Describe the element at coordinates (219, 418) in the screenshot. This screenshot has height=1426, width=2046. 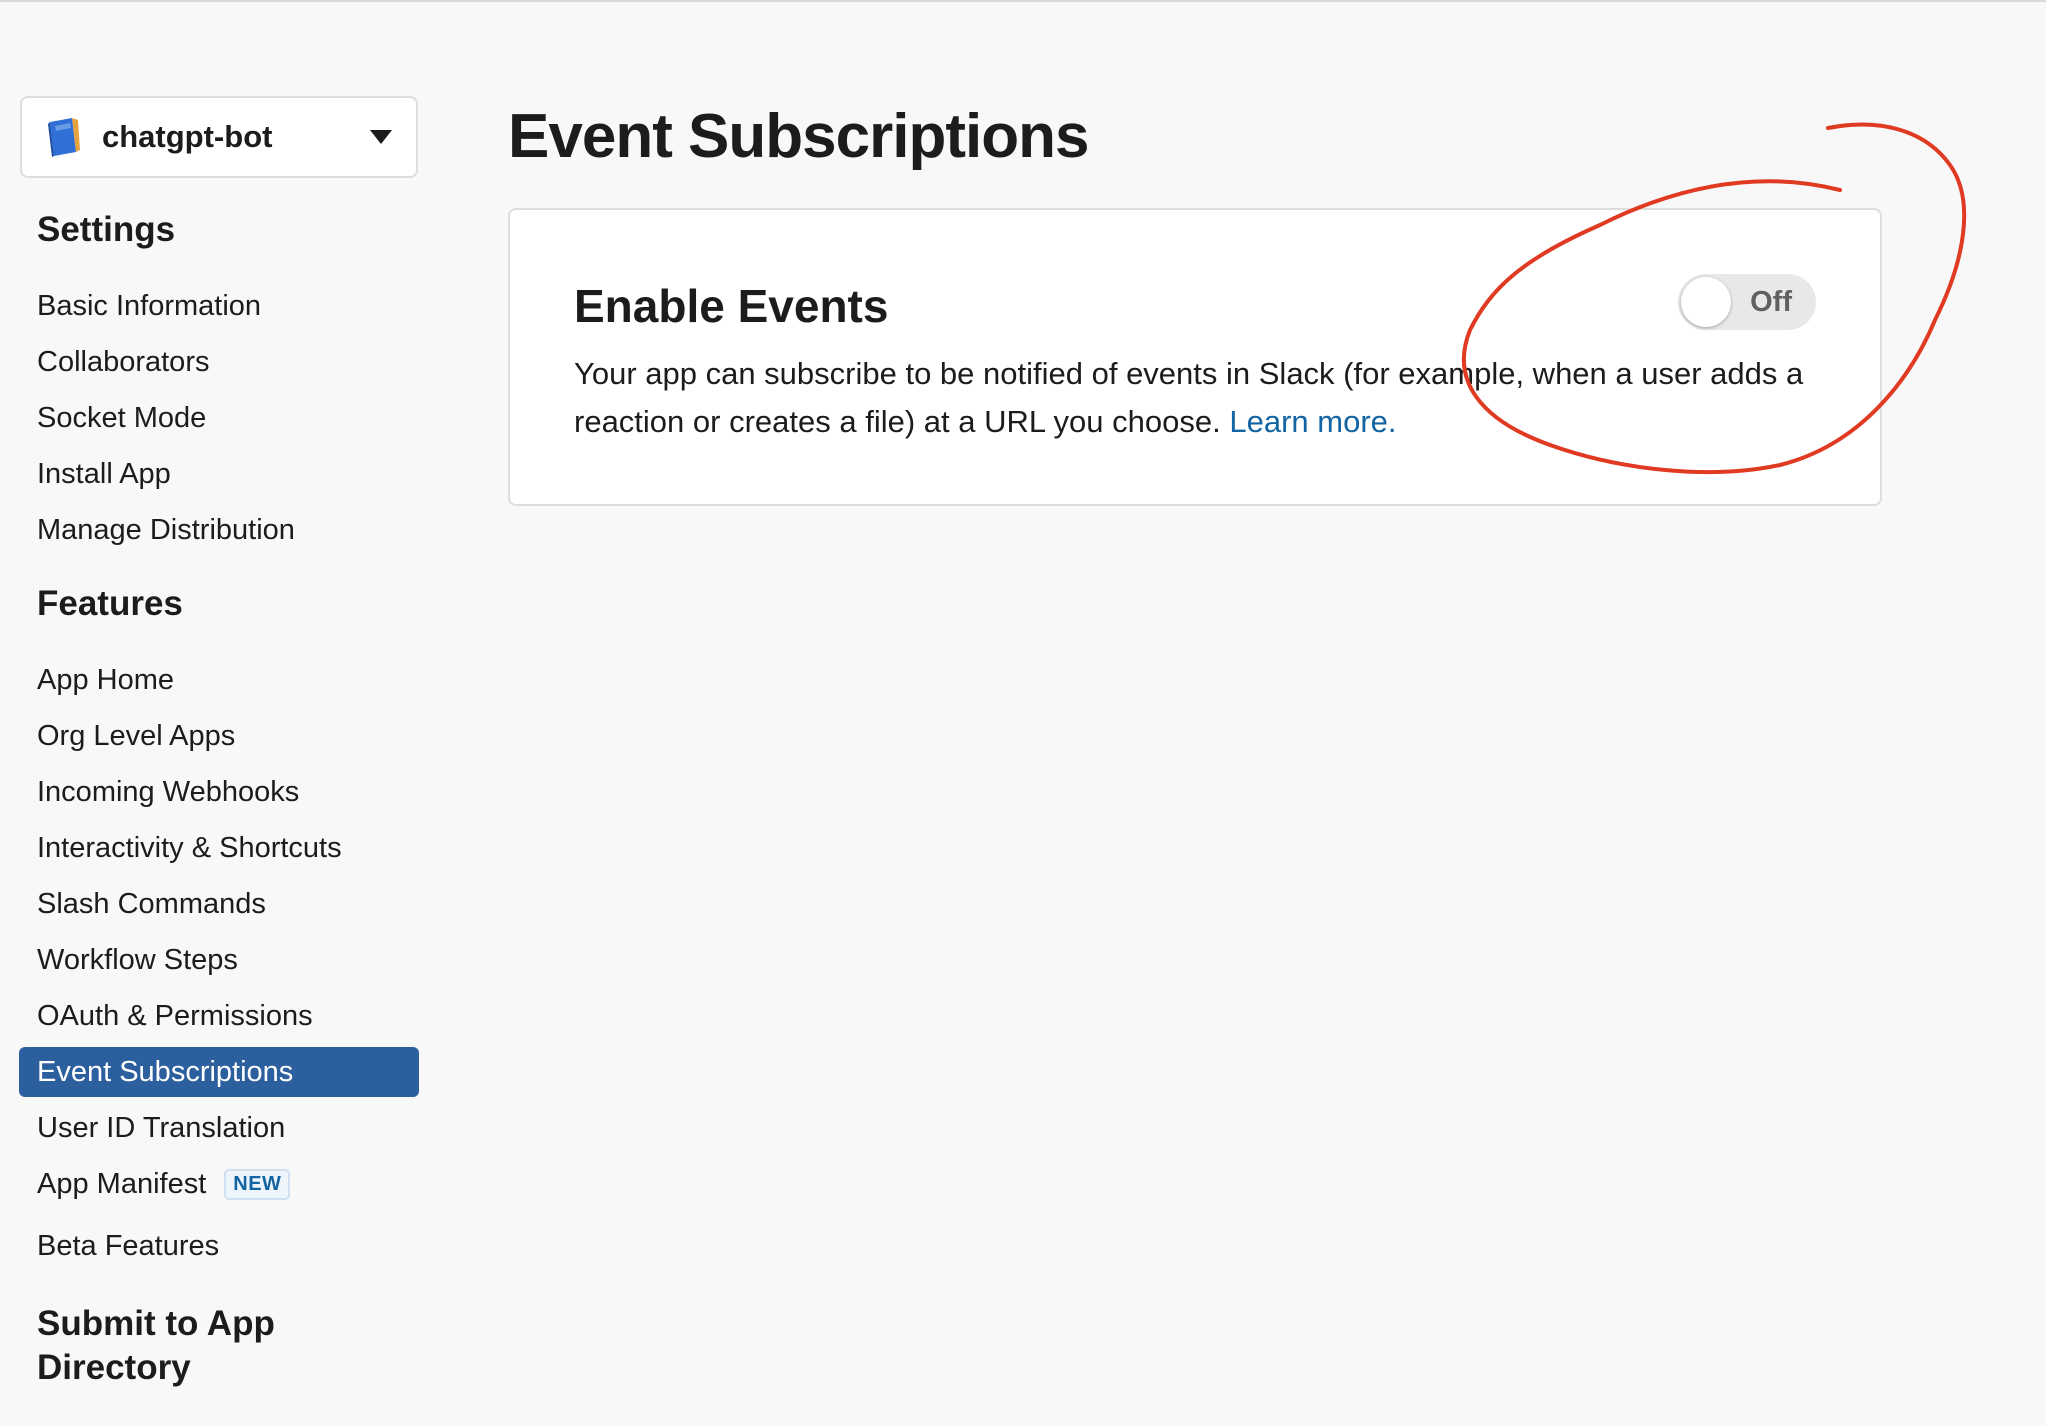
I see `sidebar-item-socket-mode: Socket Mode` at that location.